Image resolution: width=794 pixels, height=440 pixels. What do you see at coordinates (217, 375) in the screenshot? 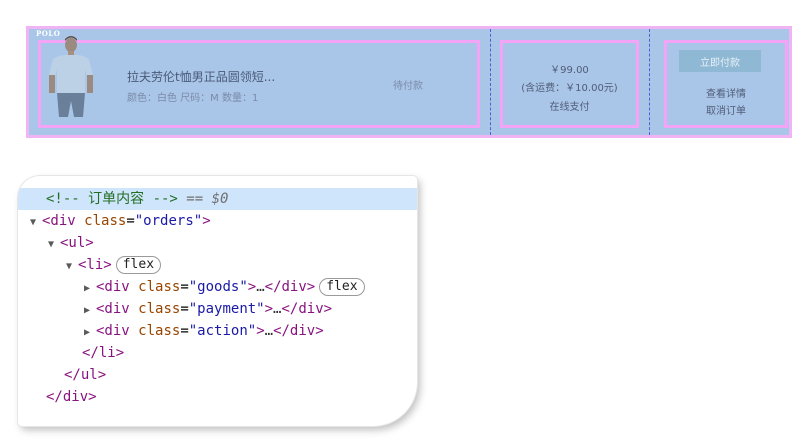
I see `dom-node-ul-close: </ul>` at bounding box center [217, 375].